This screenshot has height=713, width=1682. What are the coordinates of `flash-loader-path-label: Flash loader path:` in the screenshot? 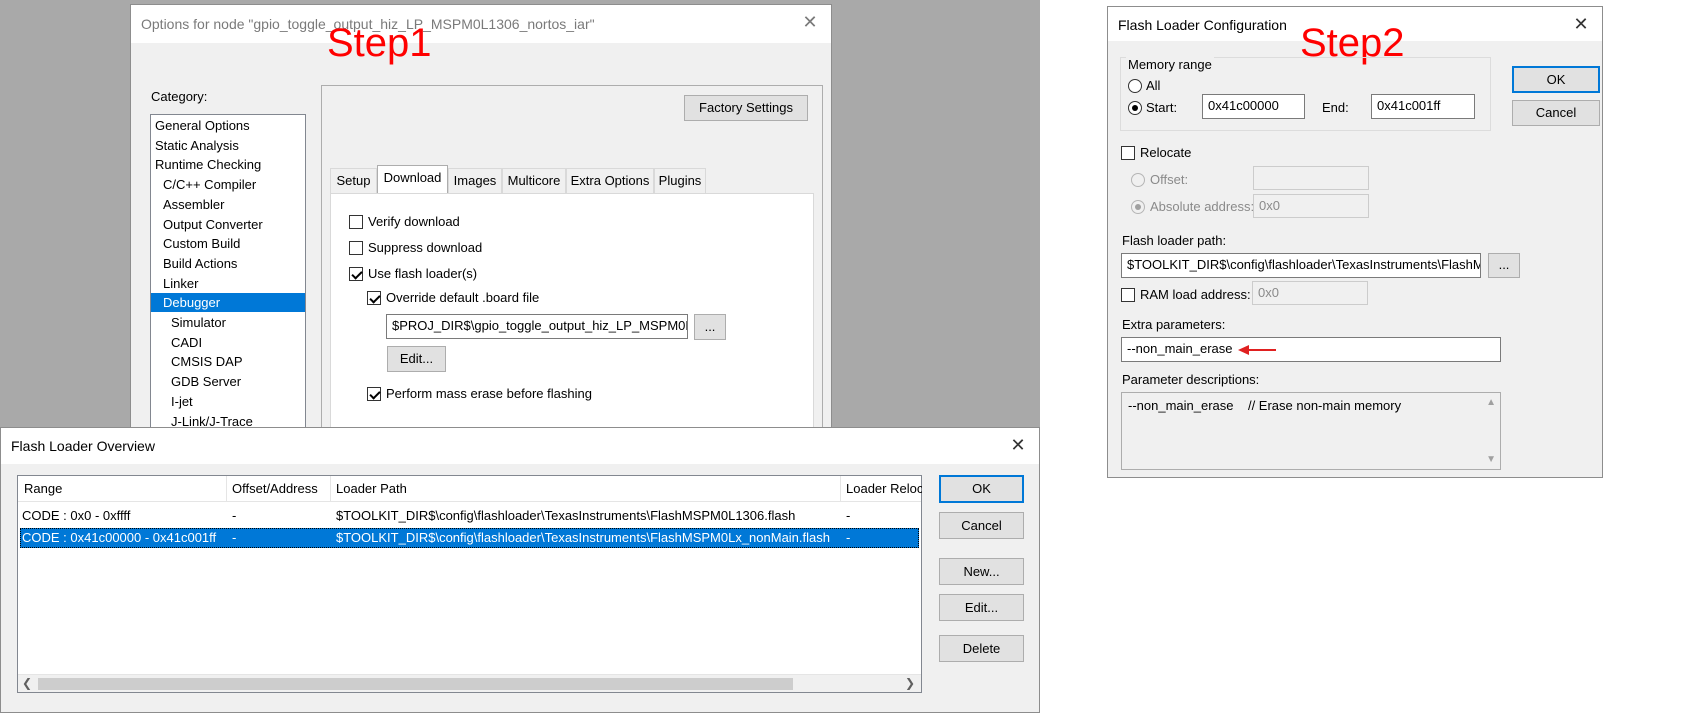 It's located at (1174, 240).